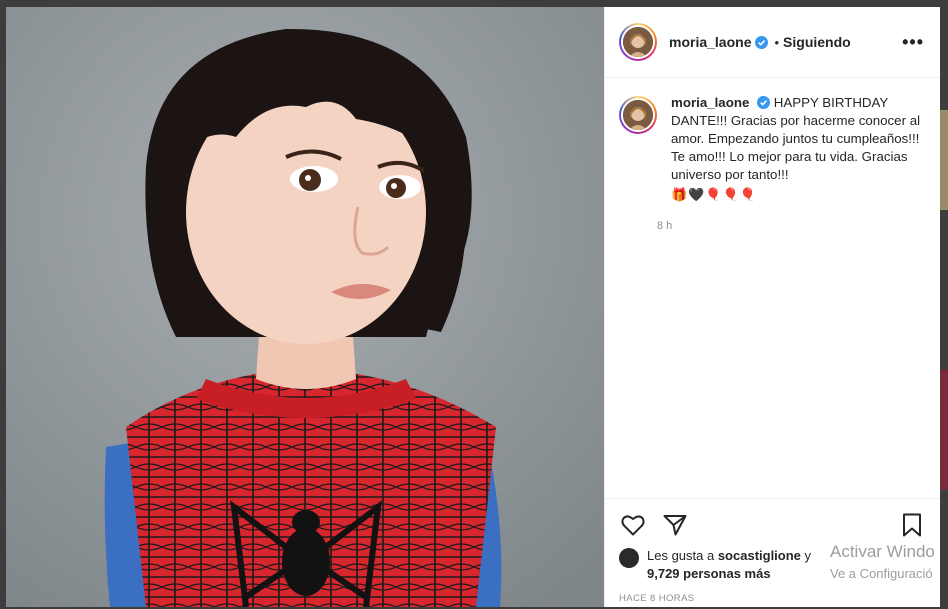 Image resolution: width=948 pixels, height=609 pixels. I want to click on likes-prefix: Les gusta a, so click(682, 555).